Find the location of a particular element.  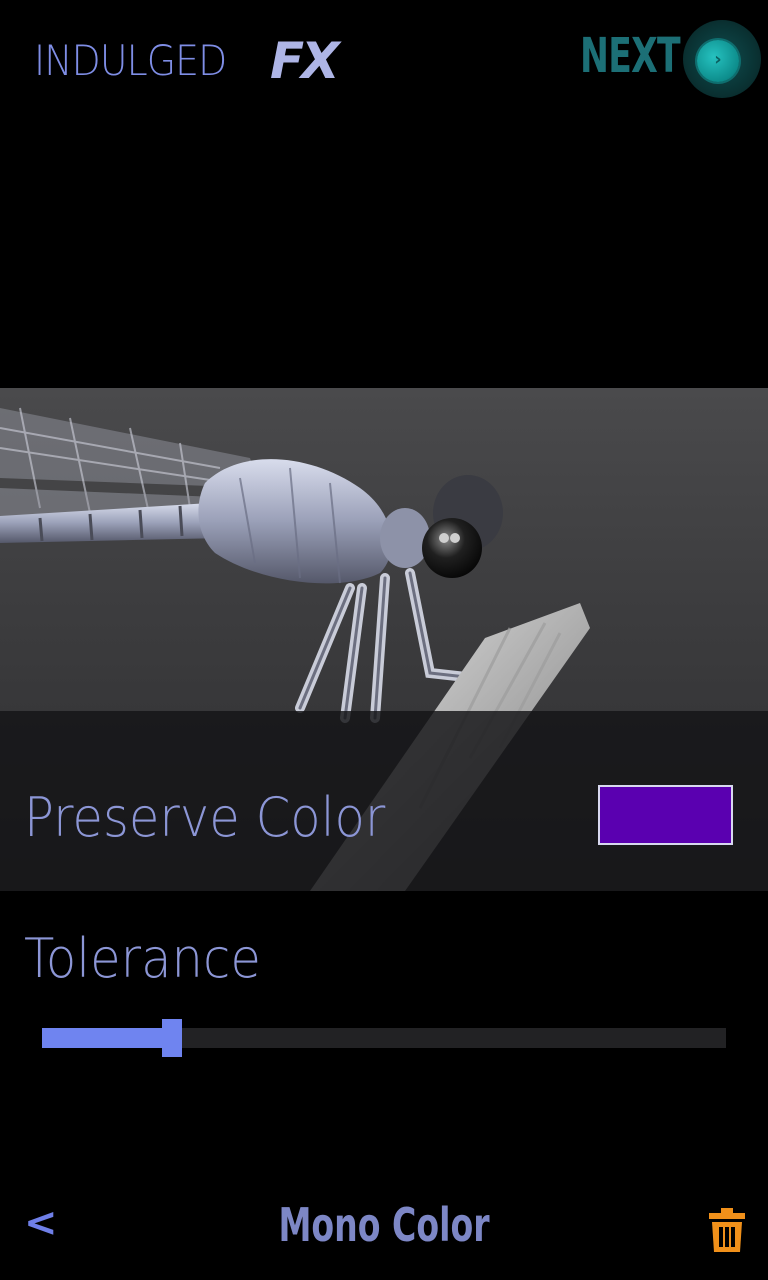

app-title: INDULGED is located at coordinates (130, 60).